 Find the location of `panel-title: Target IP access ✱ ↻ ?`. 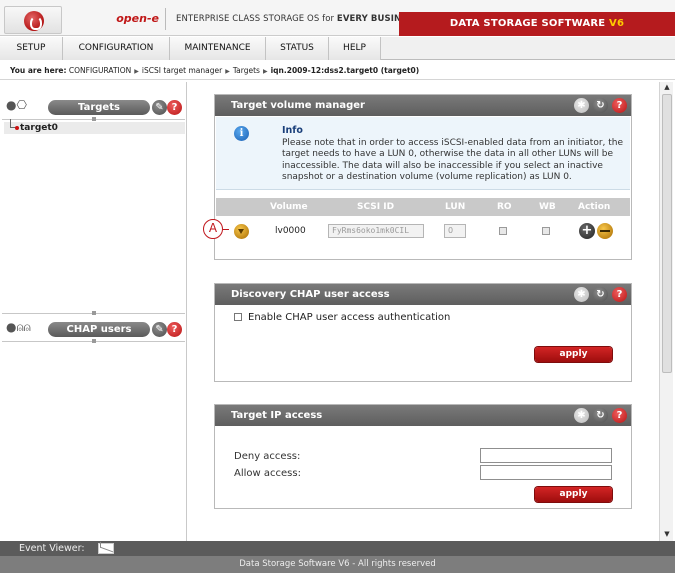

panel-title: Target IP access ✱ ↻ ? is located at coordinates (423, 415).